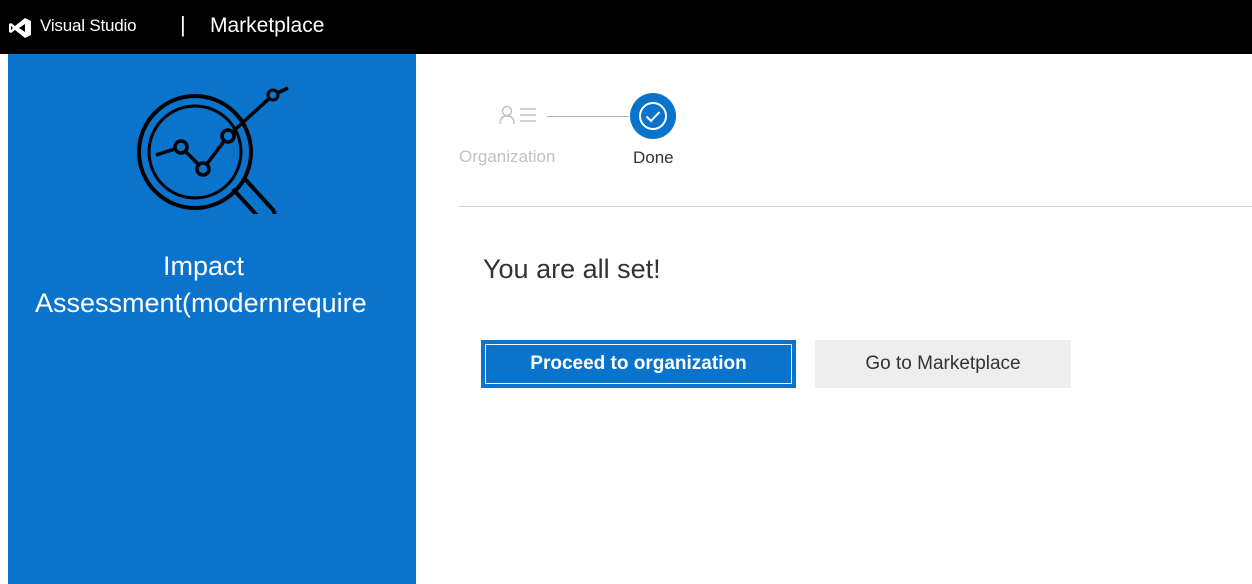 This screenshot has height=584, width=1252. What do you see at coordinates (507, 156) in the screenshot?
I see `step-label-organization: Organization` at bounding box center [507, 156].